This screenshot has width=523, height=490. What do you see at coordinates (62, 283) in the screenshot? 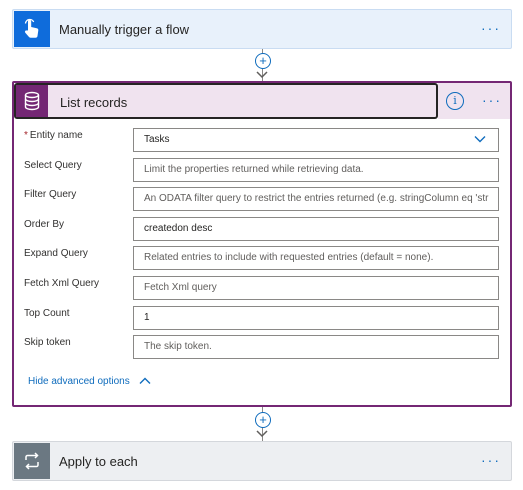
I see `fetch-xml-query-label: Fetch Xml Query` at bounding box center [62, 283].